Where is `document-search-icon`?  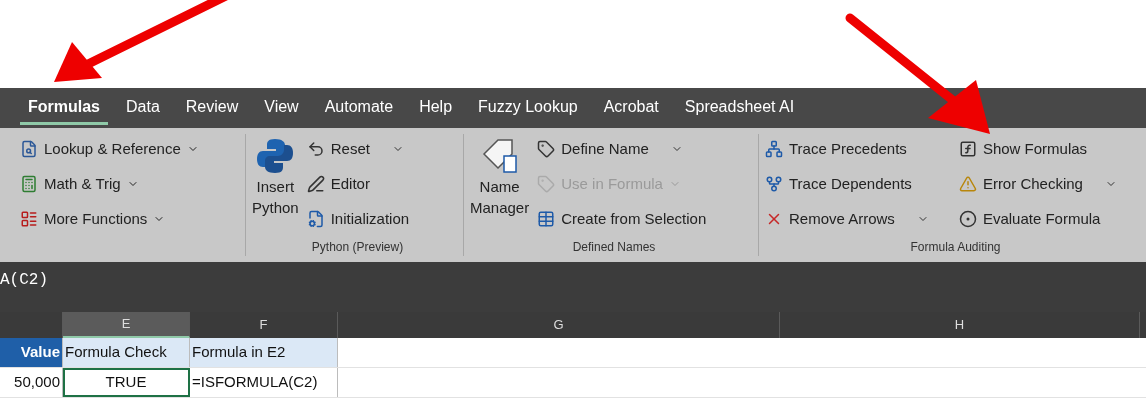
document-search-icon is located at coordinates (29, 149).